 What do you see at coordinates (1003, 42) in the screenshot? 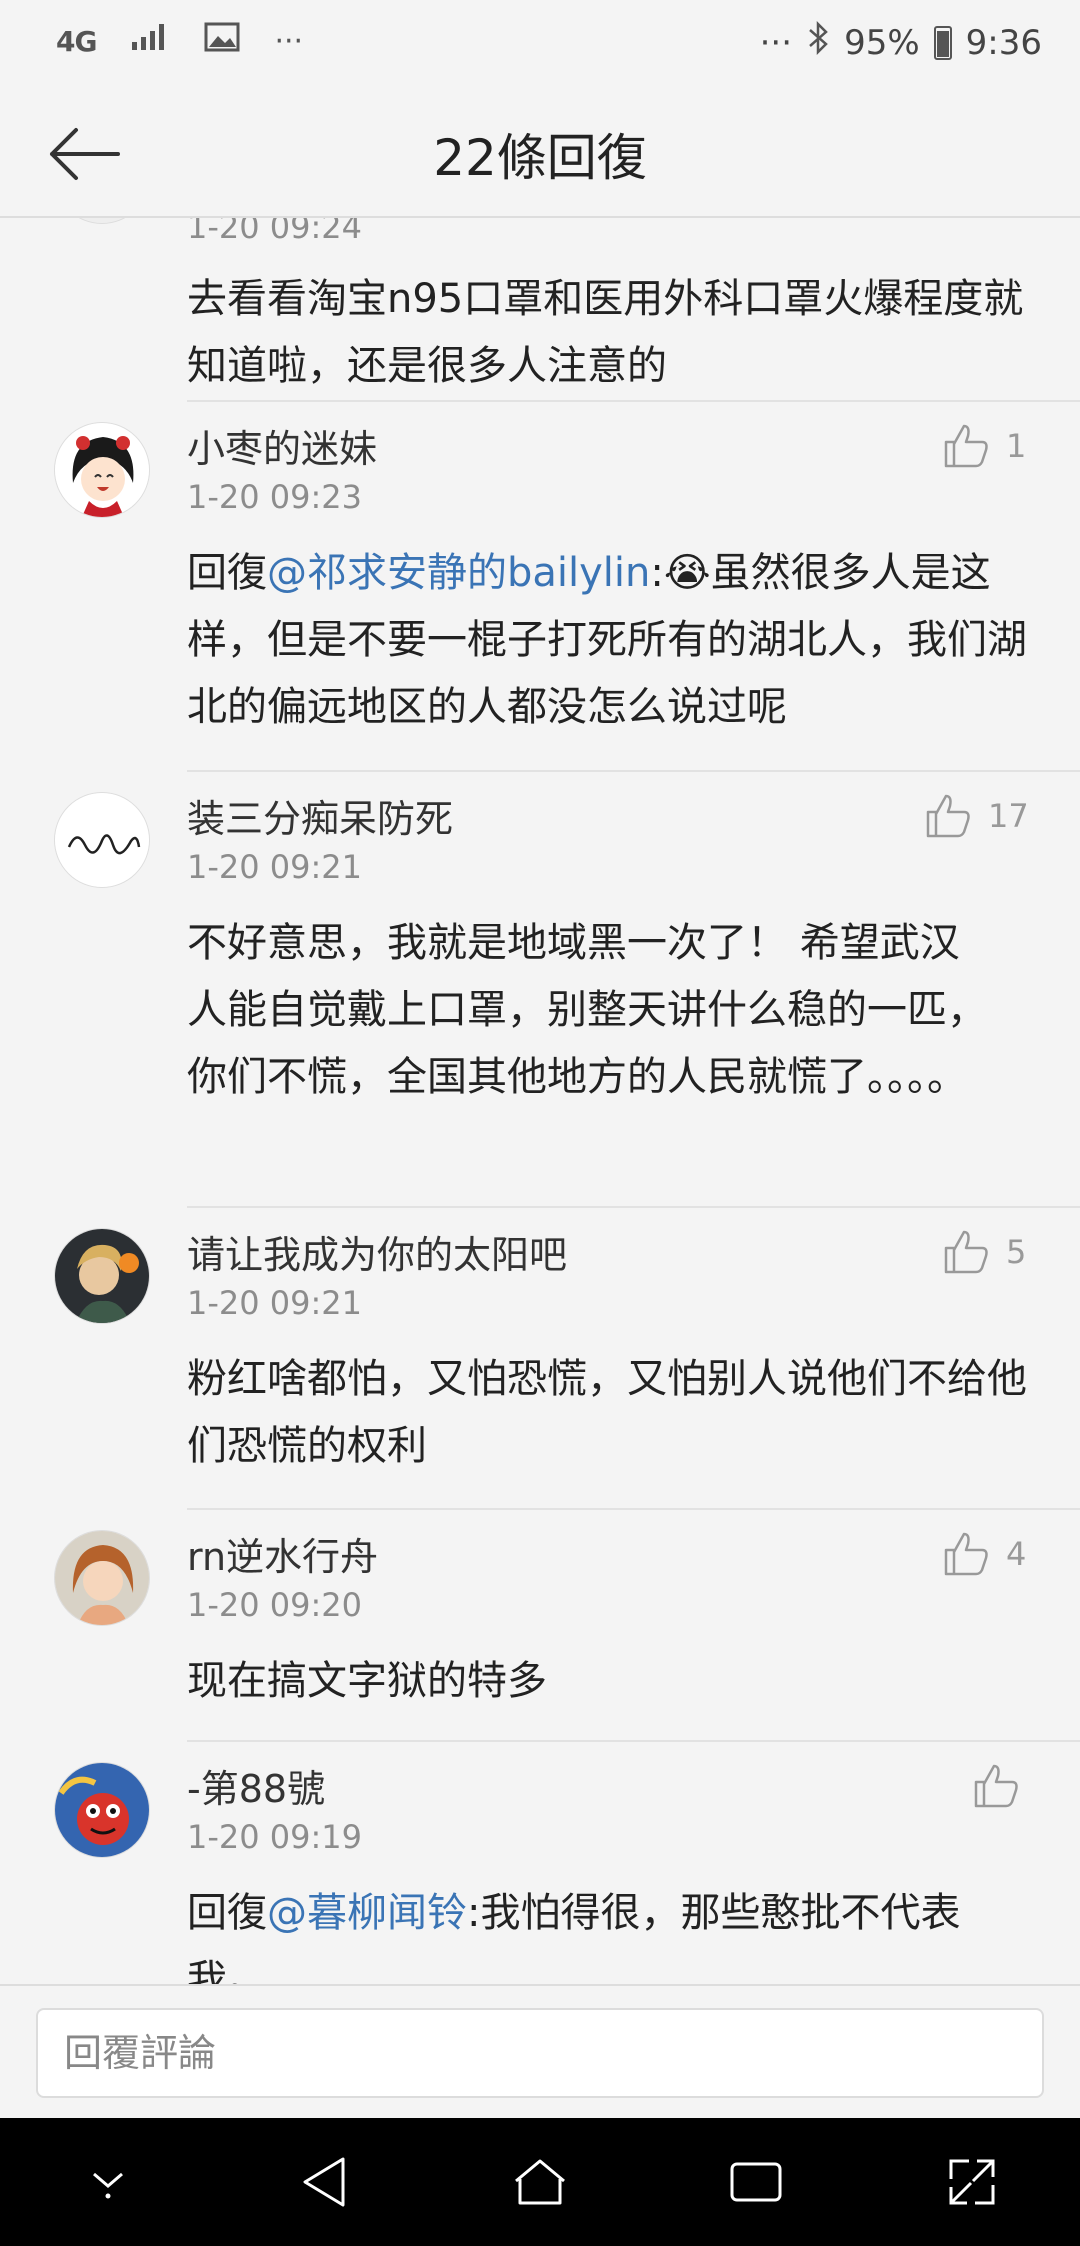
I see `clock: 9:36` at bounding box center [1003, 42].